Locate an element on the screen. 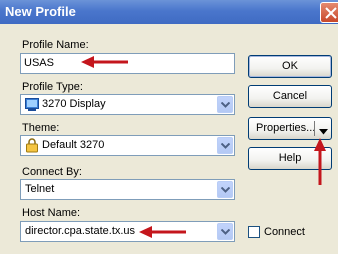 This screenshot has height=254, width=338. triangle-down-icon is located at coordinates (323, 132).